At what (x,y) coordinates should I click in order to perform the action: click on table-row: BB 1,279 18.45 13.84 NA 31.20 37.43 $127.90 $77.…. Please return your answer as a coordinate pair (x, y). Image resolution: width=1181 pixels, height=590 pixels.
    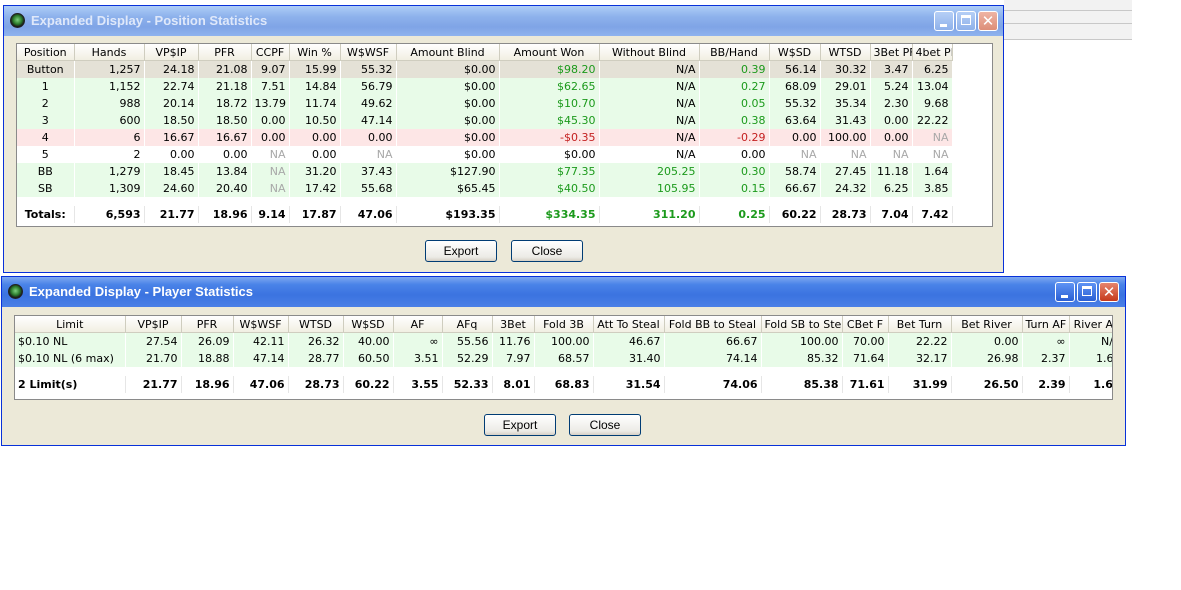
    Looking at the image, I should click on (485, 171).